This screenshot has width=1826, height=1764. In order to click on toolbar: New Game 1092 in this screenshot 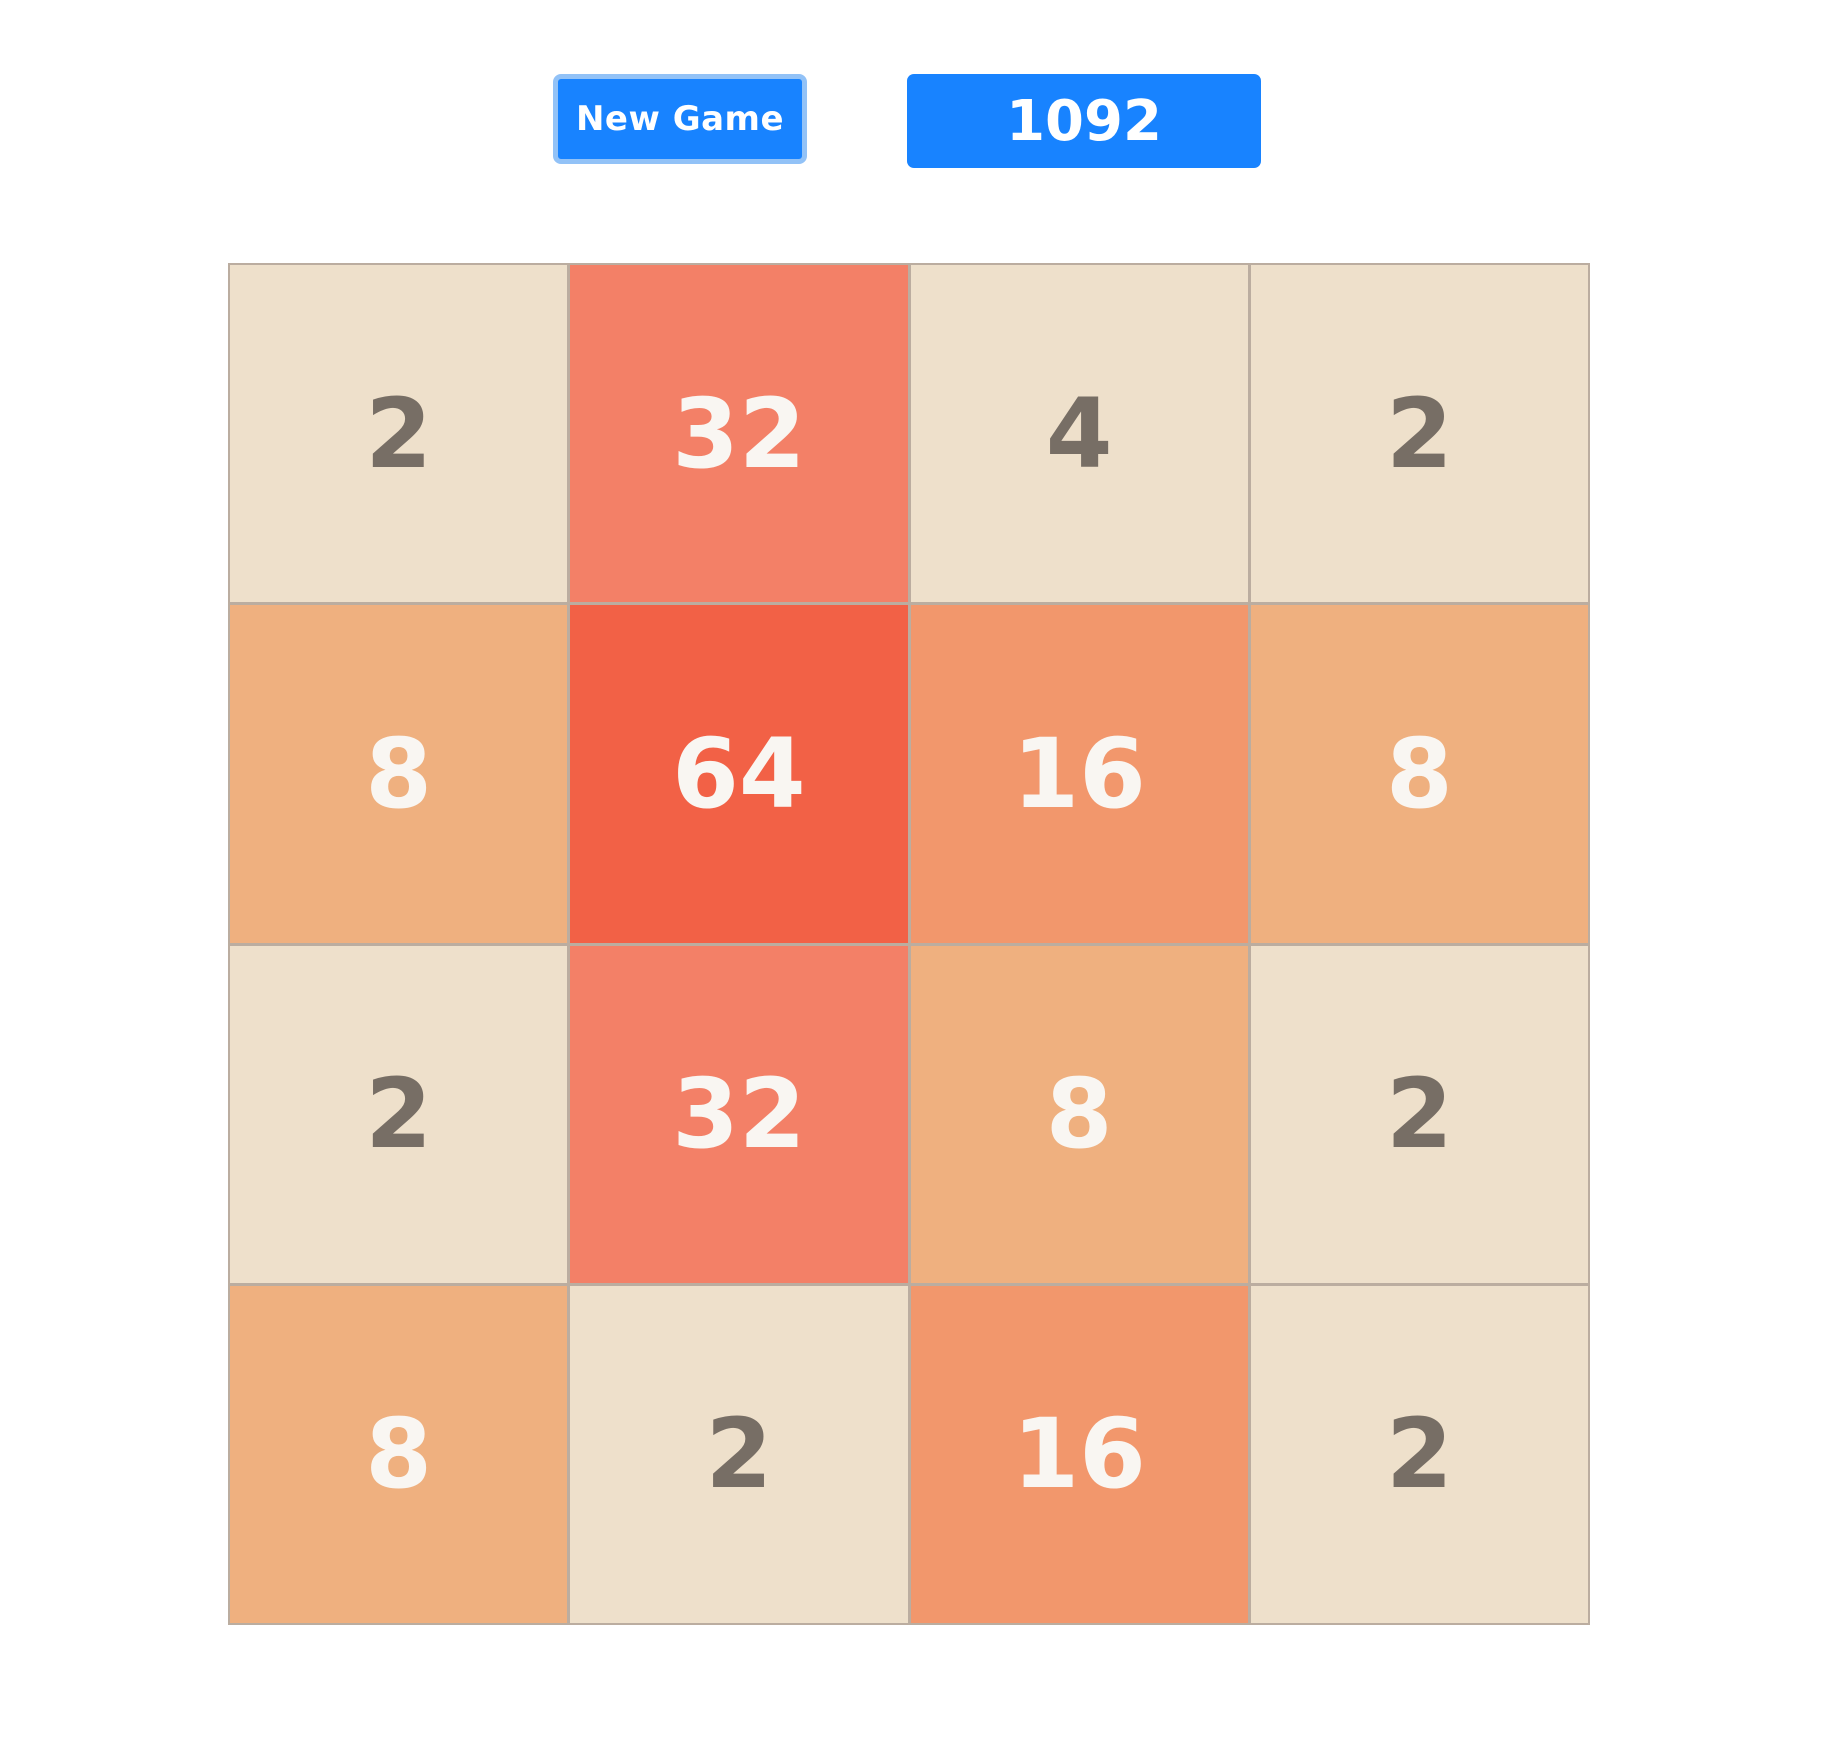, I will do `click(913, 100)`.